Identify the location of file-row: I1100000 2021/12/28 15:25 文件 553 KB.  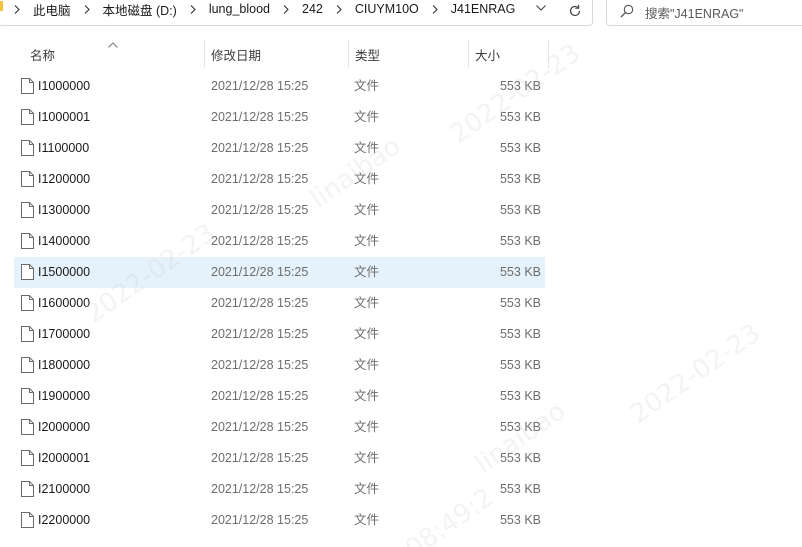
(279, 148).